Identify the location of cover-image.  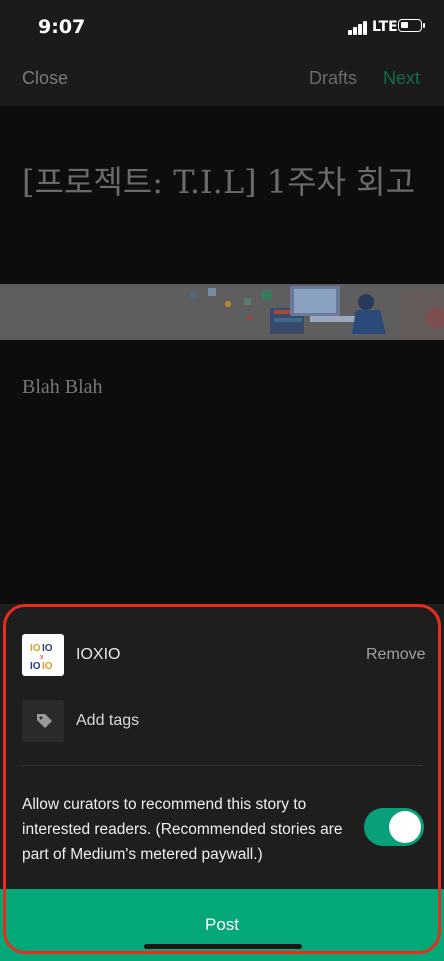
(222, 312).